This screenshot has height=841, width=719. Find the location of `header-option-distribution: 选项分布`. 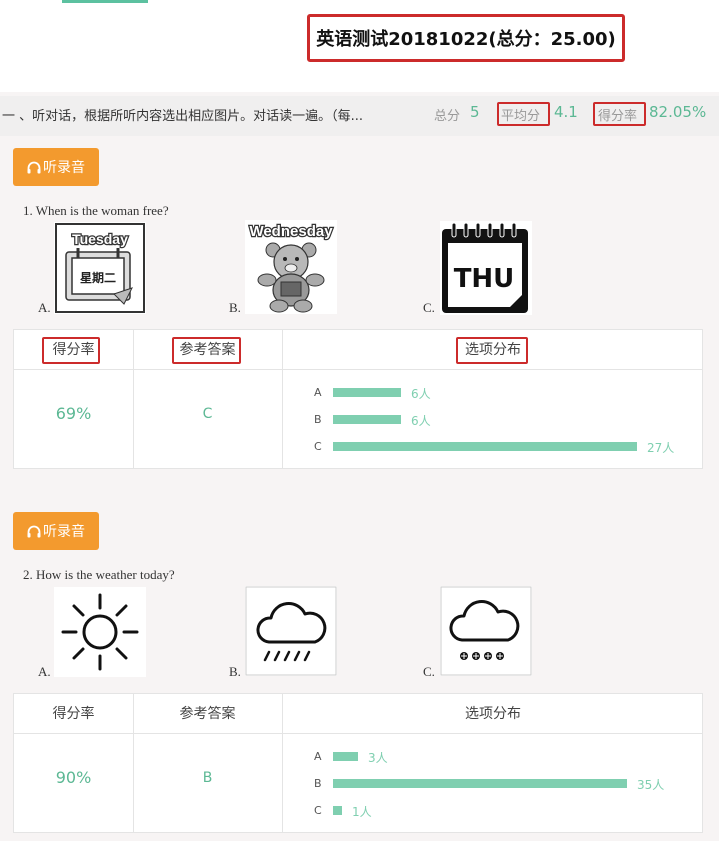

header-option-distribution: 选项分布 is located at coordinates (493, 714).